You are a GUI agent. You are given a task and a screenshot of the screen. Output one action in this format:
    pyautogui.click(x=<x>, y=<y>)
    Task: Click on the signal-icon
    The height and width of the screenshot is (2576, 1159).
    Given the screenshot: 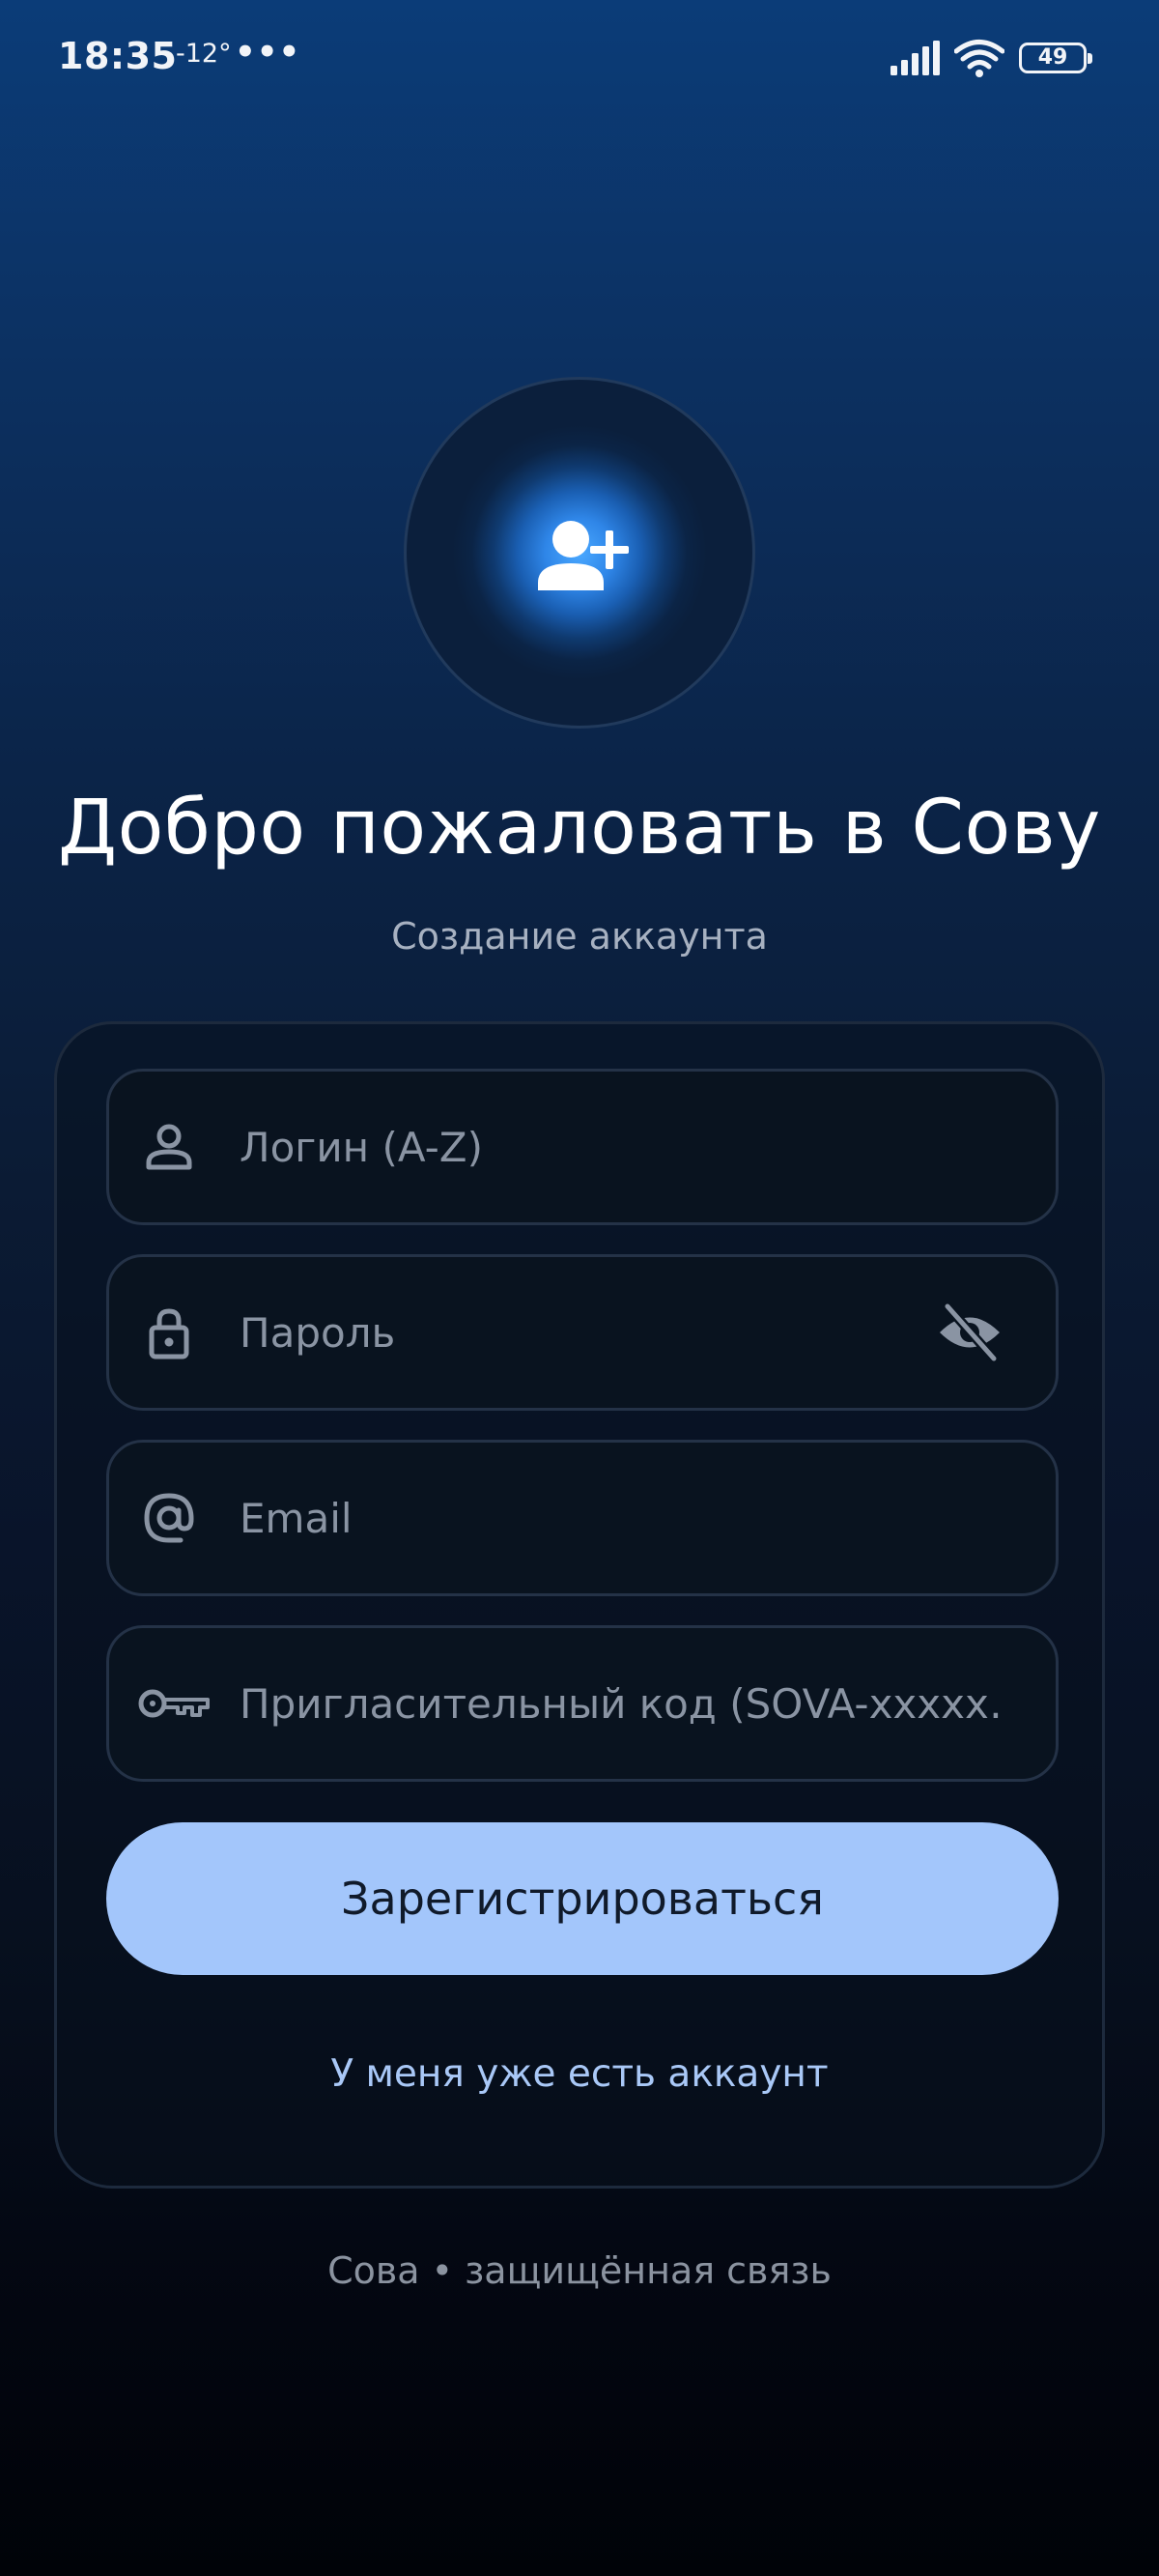 What is the action you would take?
    pyautogui.click(x=915, y=58)
    